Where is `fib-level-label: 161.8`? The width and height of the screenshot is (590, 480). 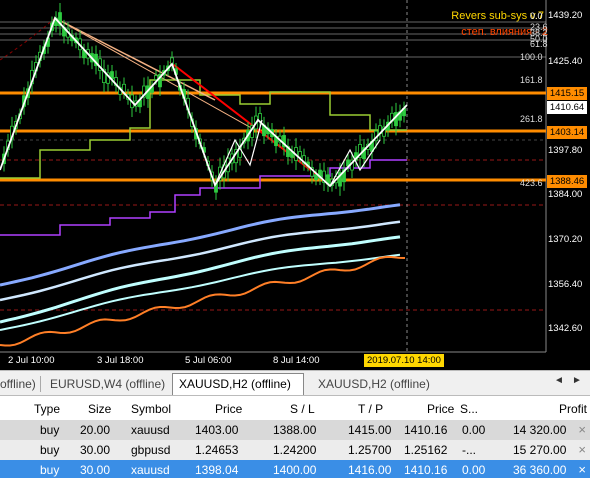
fib-level-label: 161.8 is located at coordinates (531, 80).